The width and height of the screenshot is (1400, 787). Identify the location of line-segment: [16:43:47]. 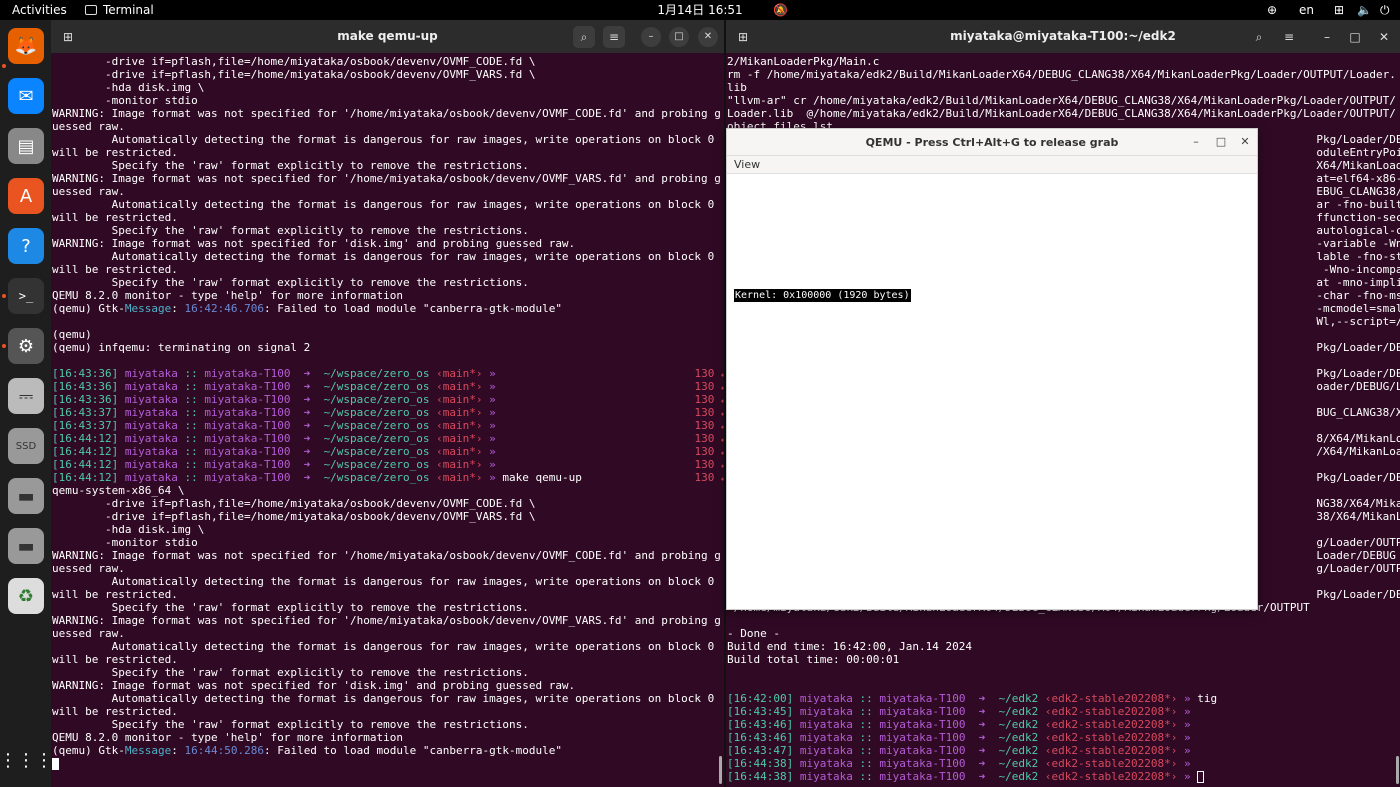
(763, 750).